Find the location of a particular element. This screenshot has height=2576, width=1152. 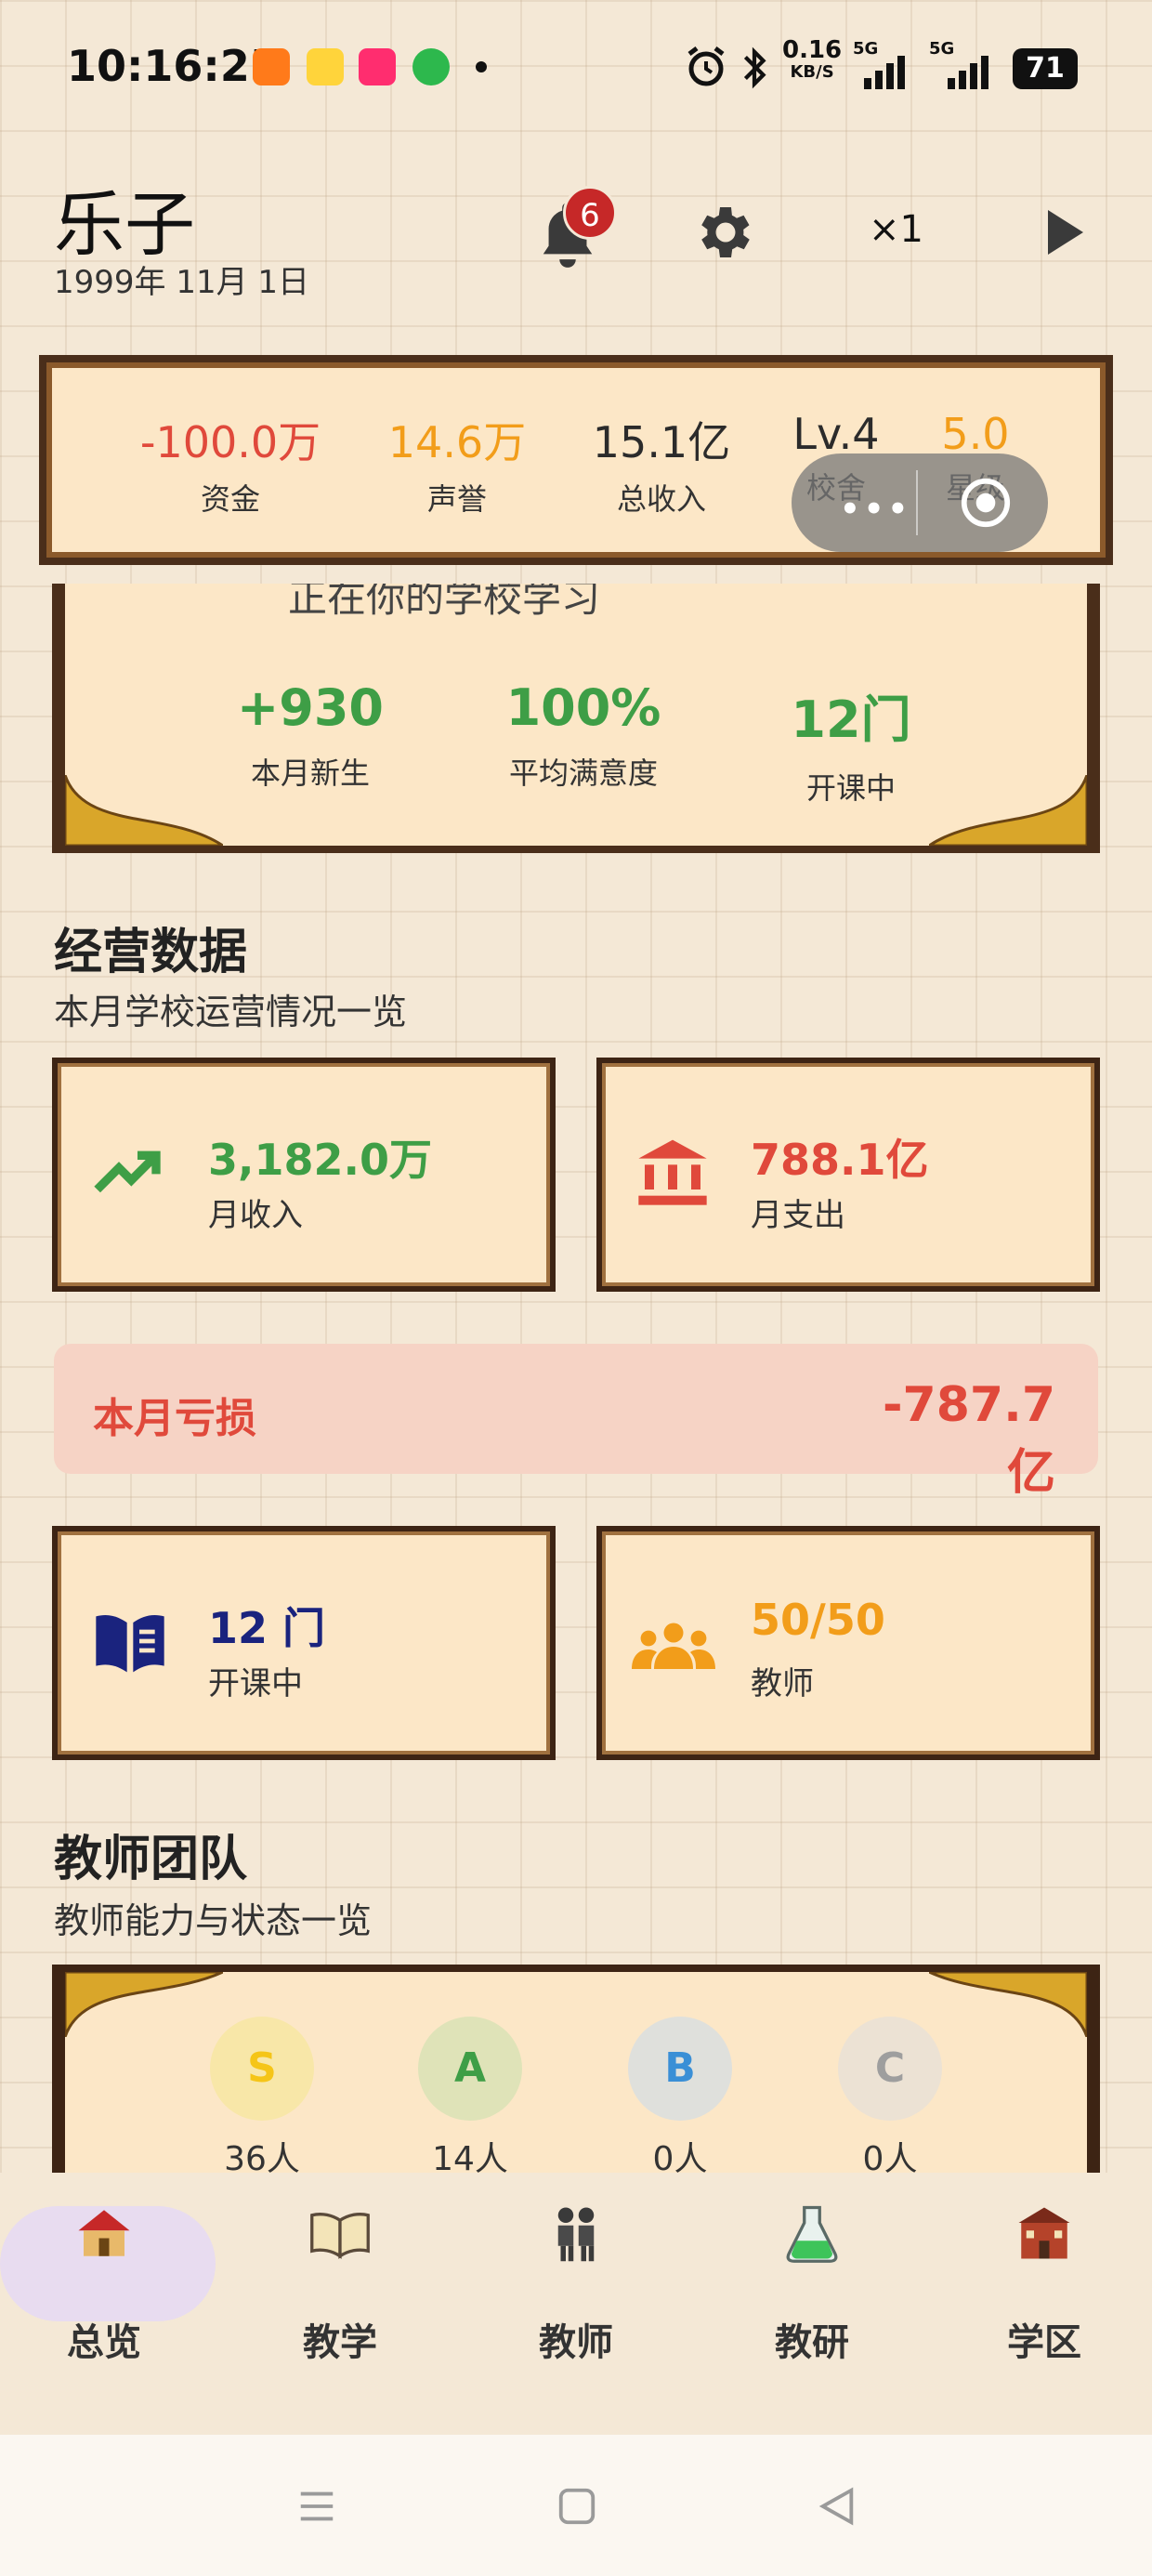

stat-total-income: 15.1亿总收入 is located at coordinates (661, 464).